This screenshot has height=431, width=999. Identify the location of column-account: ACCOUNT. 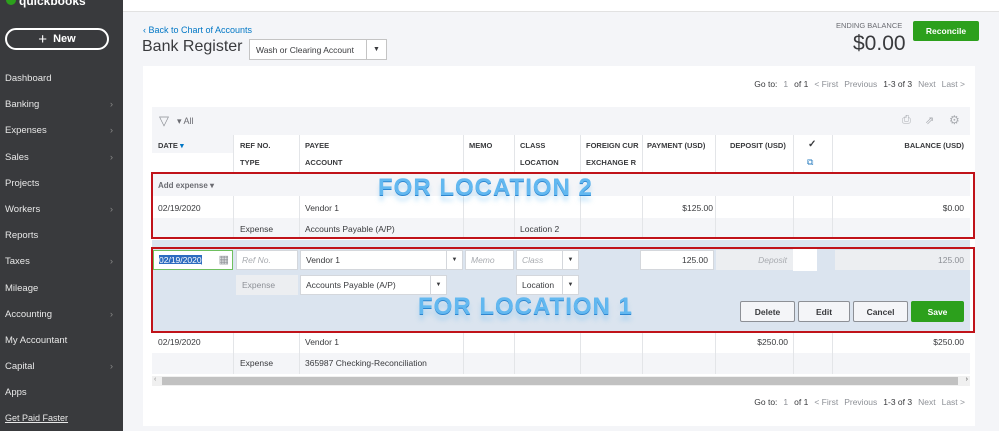
(324, 162).